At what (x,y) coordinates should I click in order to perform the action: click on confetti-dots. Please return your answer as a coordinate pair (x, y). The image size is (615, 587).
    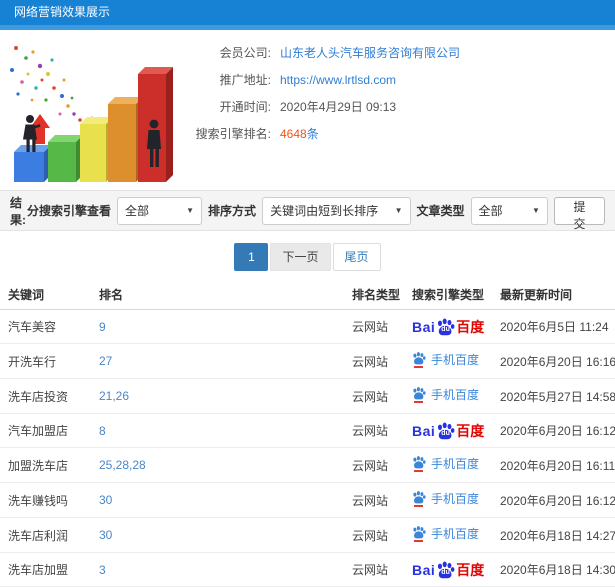
    Looking at the image, I should click on (52, 86).